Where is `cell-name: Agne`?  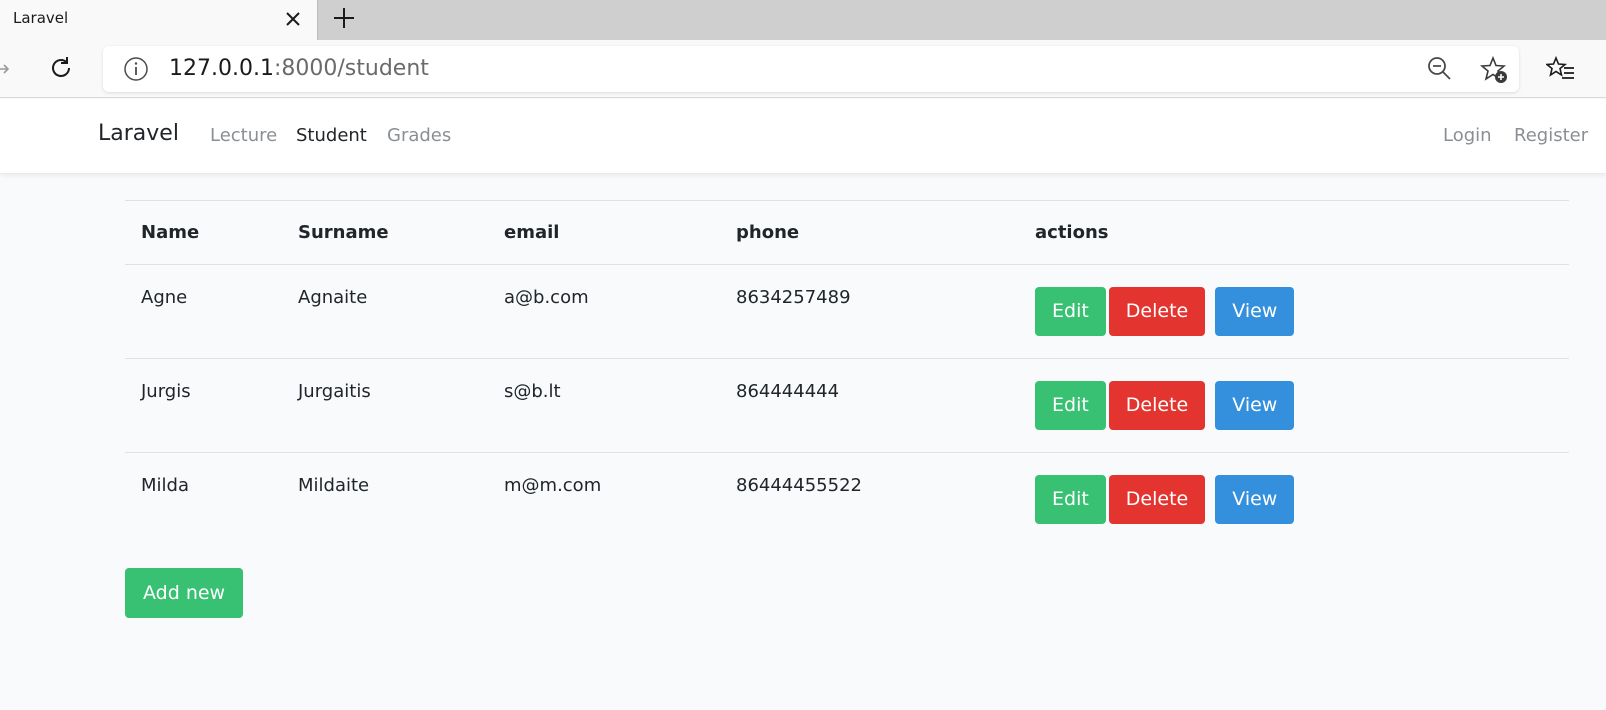
cell-name: Agne is located at coordinates (164, 297).